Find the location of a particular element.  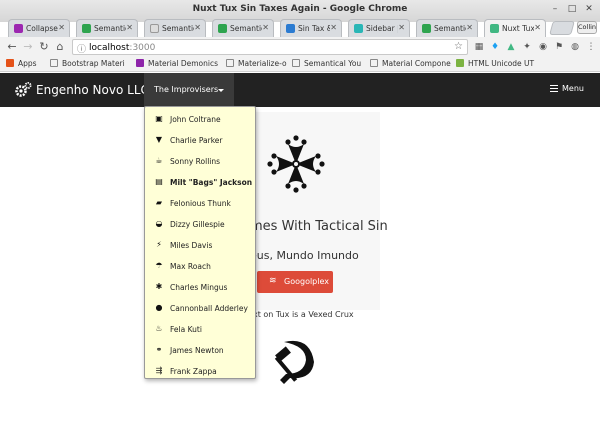

dropdown-item-charles-mingus: ✱ Charles Mingus is located at coordinates (200, 287).